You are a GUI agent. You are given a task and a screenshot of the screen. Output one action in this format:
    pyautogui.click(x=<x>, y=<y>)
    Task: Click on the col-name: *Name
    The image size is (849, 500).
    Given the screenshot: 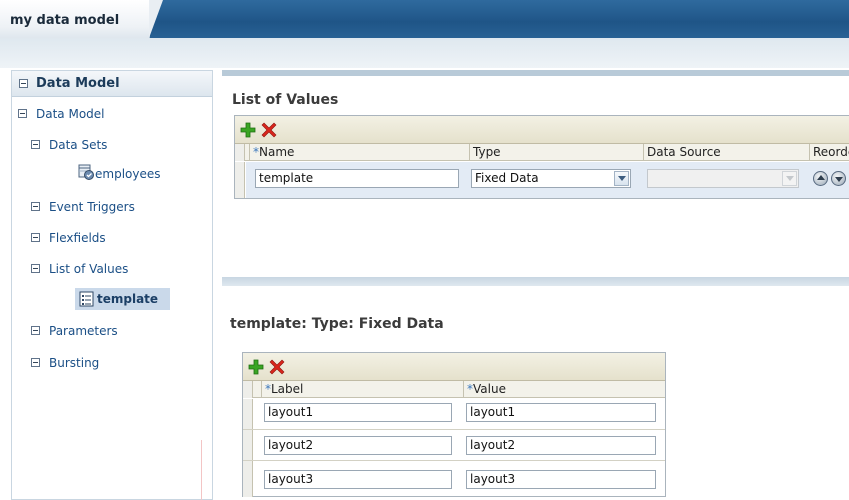 What is the action you would take?
    pyautogui.click(x=359, y=152)
    